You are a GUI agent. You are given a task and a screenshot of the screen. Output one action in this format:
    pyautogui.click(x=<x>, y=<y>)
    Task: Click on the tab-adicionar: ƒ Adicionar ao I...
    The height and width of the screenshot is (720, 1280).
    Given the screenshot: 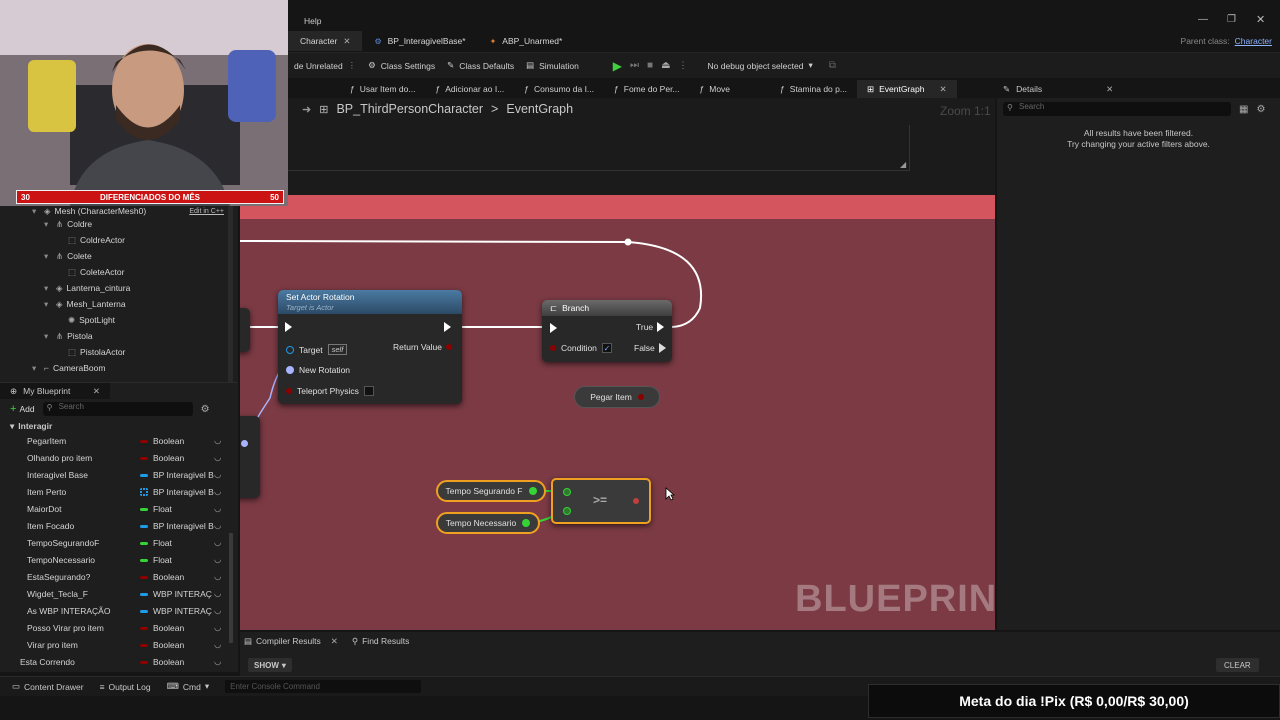 What is the action you would take?
    pyautogui.click(x=469, y=89)
    